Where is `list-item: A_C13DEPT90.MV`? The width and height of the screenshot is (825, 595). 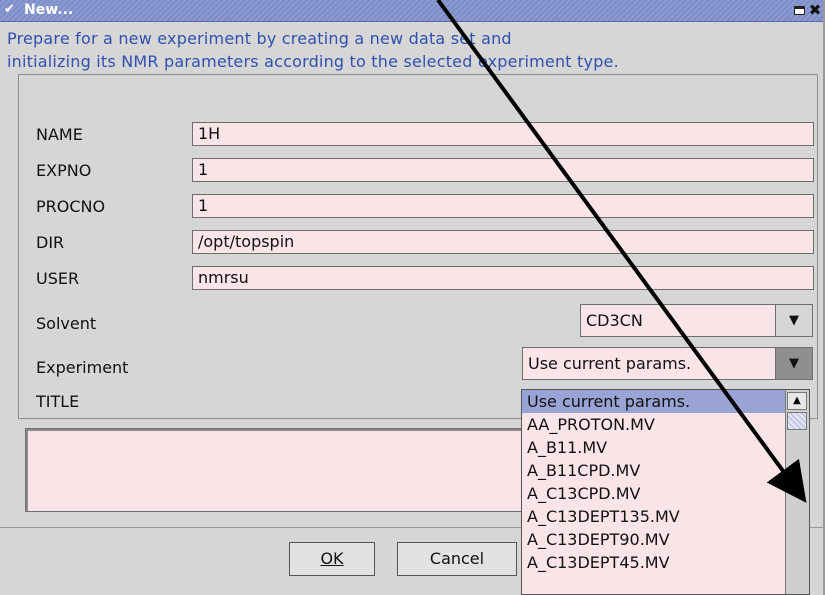
list-item: A_C13DEPT90.MV is located at coordinates (665, 539).